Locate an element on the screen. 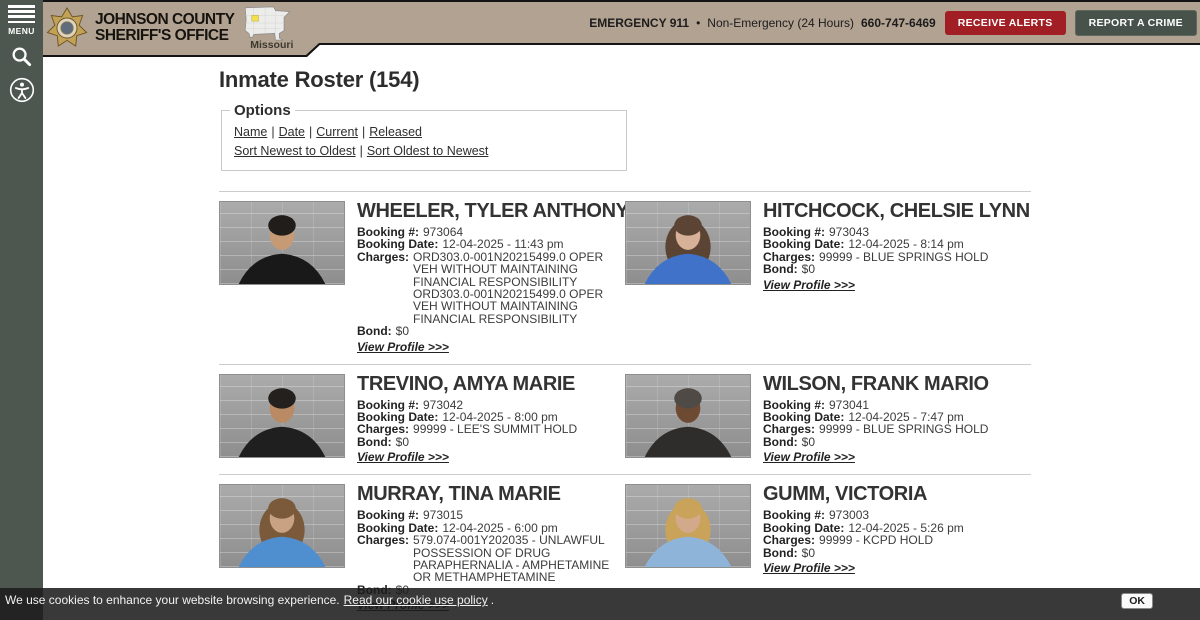 The width and height of the screenshot is (1200, 620). receive-alerts-button: RECEIVE ALERTS is located at coordinates (1005, 22).